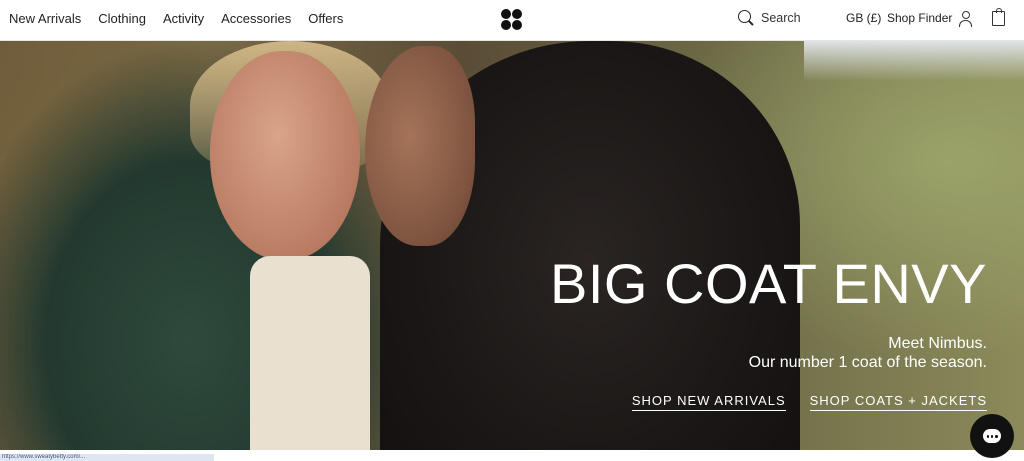  I want to click on chat-icon, so click(992, 436).